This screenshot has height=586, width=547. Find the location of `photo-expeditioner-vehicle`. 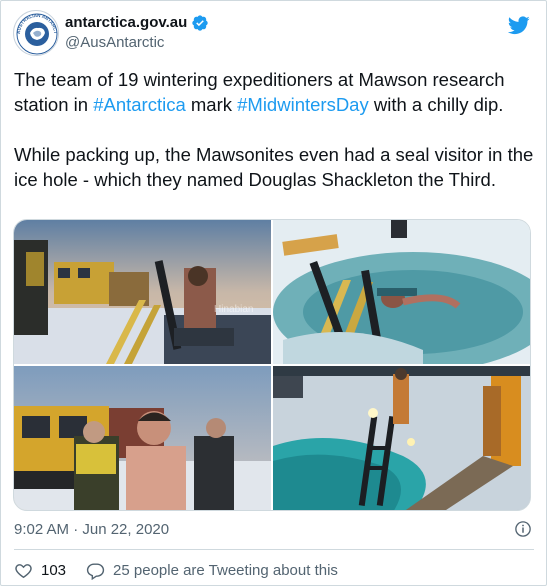

photo-expeditioner-vehicle is located at coordinates (142, 438).